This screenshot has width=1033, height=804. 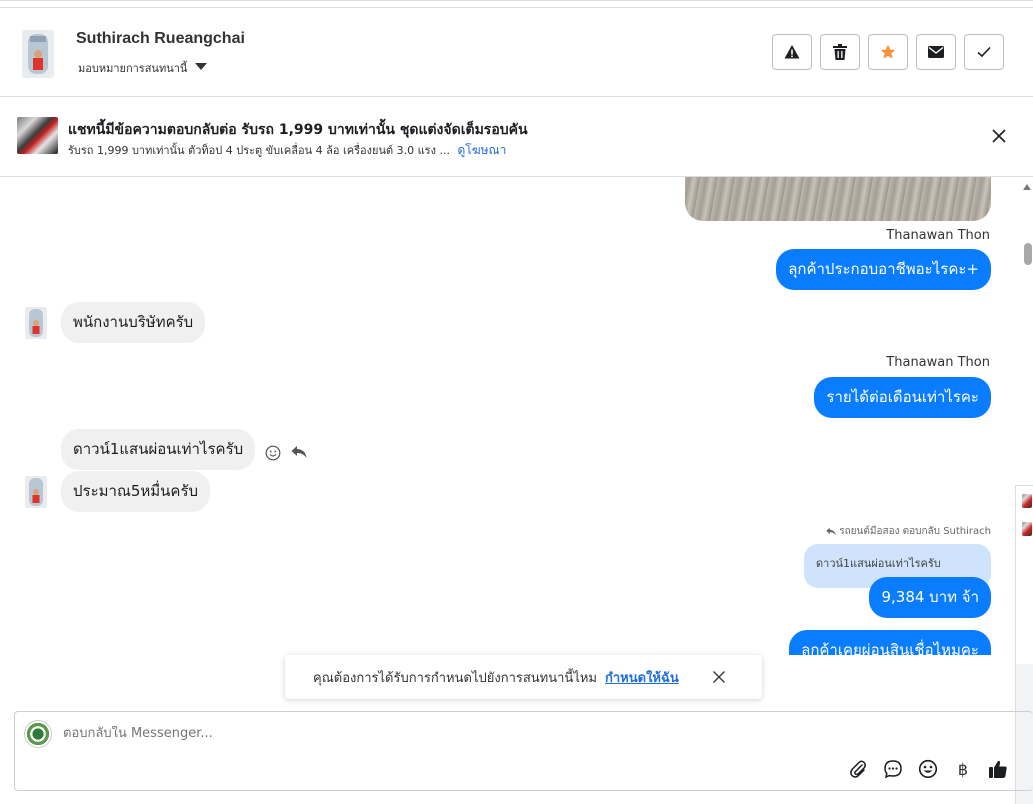 I want to click on outgoing-message: รายได้ต่อเดือนเท่าไรคะ, so click(x=902, y=397).